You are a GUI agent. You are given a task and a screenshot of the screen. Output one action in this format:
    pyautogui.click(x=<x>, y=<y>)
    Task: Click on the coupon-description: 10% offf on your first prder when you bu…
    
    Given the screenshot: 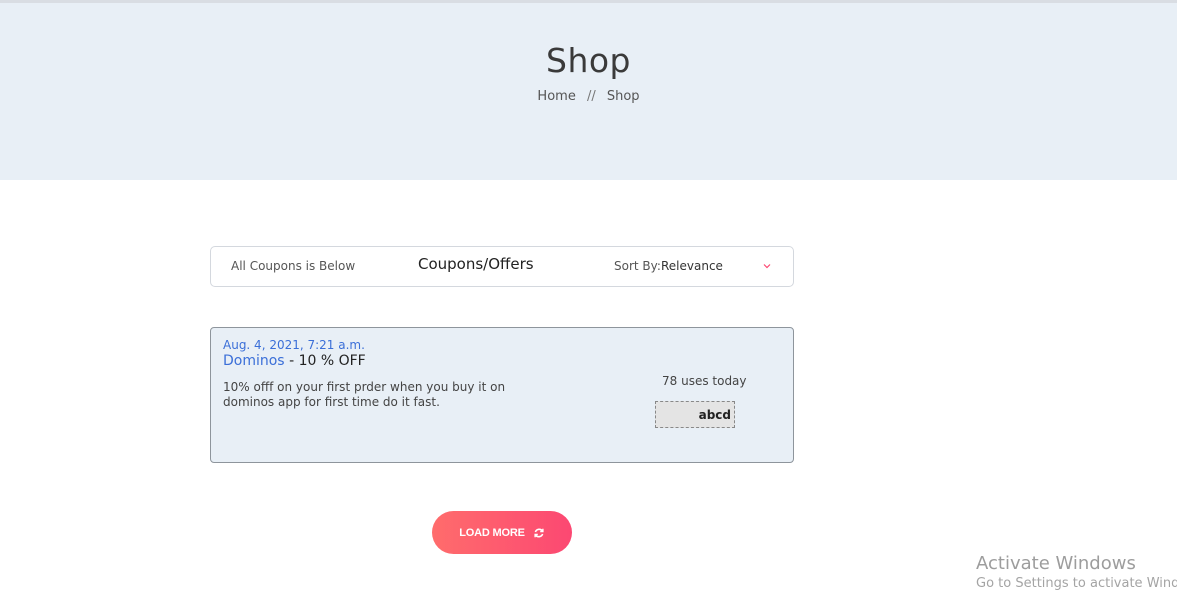 What is the action you would take?
    pyautogui.click(x=364, y=394)
    